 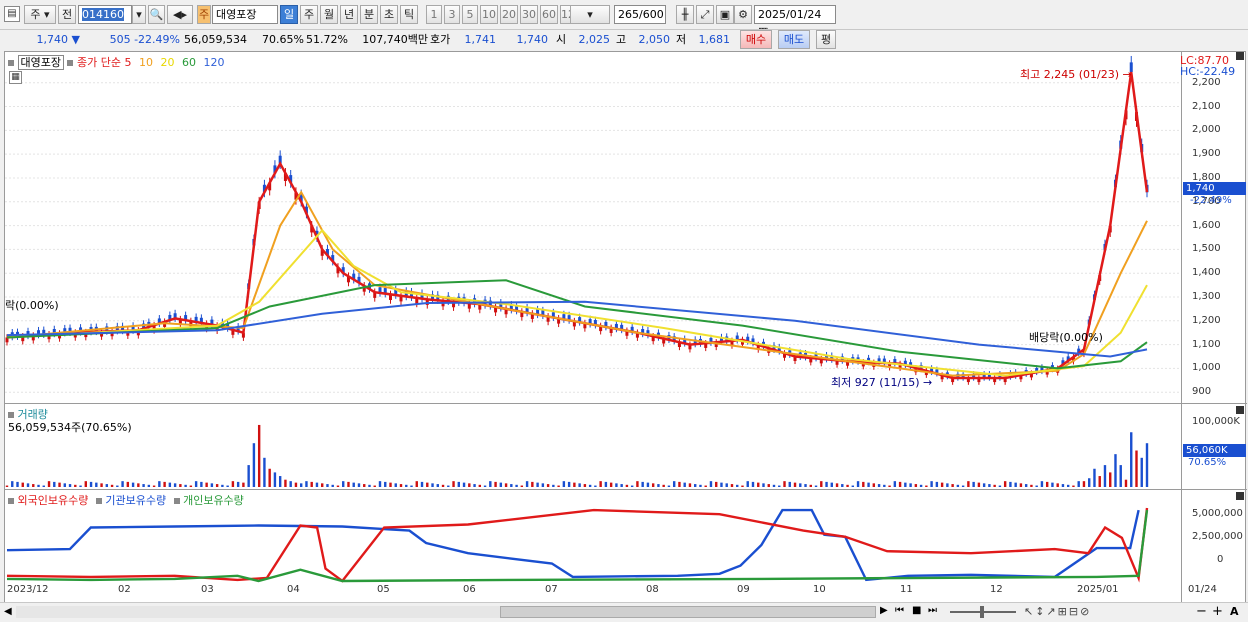 I want to click on low-label: 저, so click(x=681, y=39).